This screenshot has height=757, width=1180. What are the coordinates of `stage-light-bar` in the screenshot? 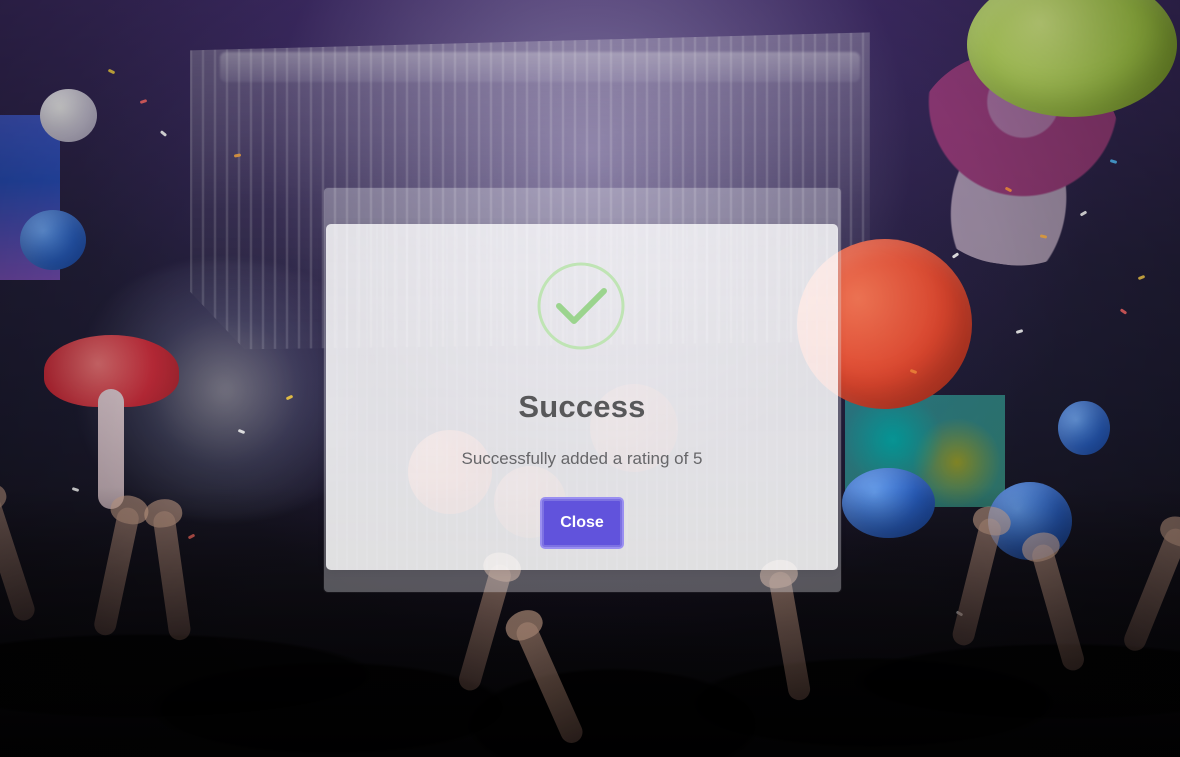 It's located at (540, 67).